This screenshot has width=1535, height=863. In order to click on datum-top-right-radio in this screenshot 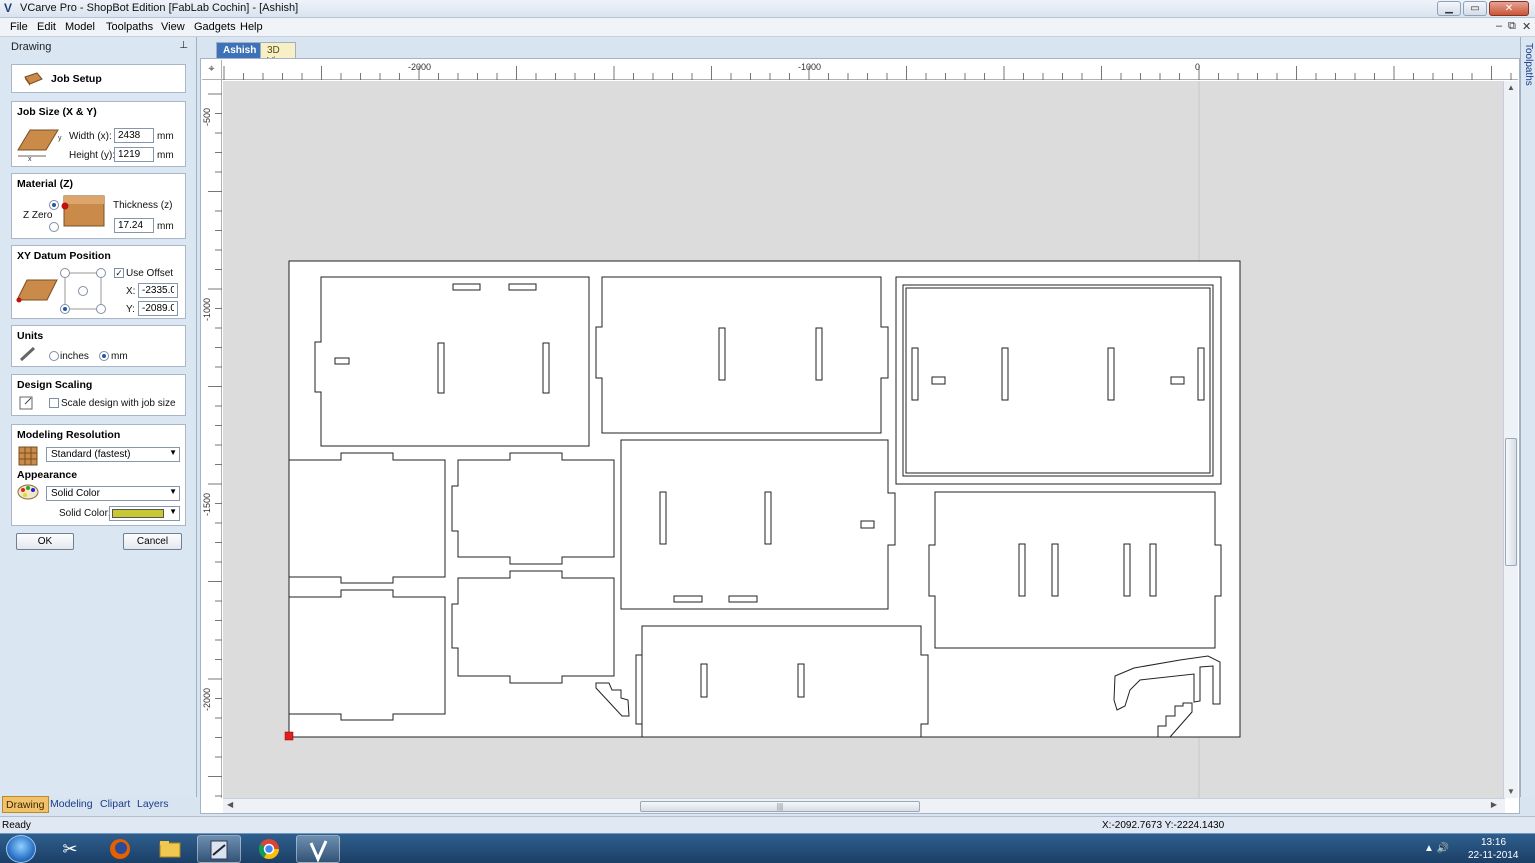, I will do `click(101, 273)`.